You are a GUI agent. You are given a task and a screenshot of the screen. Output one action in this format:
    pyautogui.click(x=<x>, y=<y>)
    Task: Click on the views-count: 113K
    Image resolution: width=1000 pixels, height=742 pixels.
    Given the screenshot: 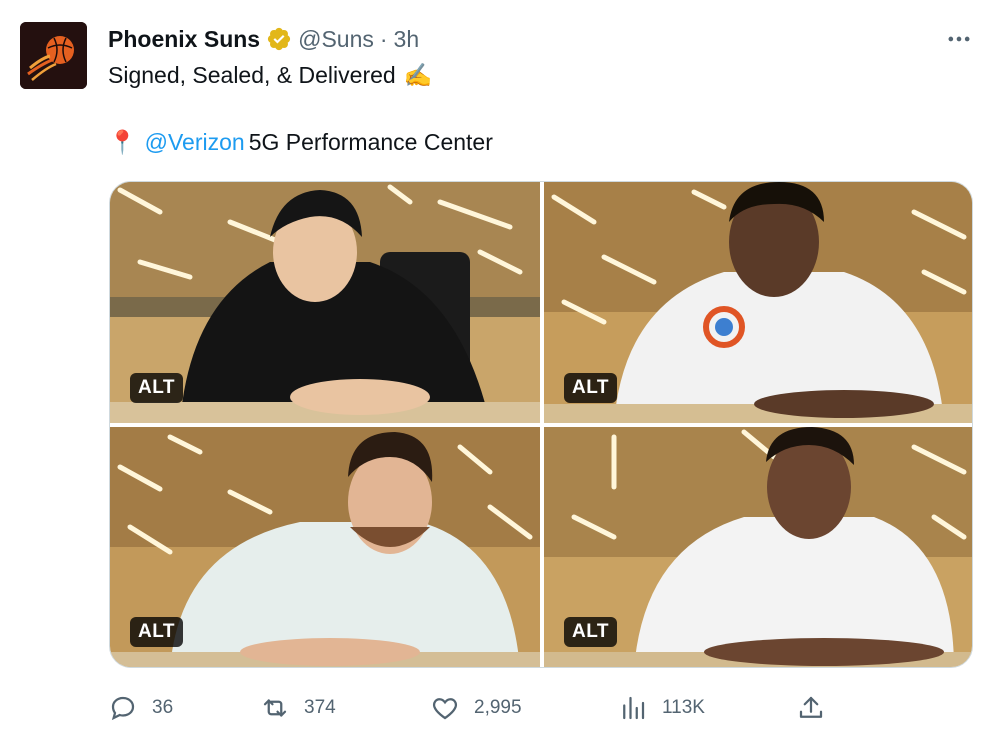 What is the action you would take?
    pyautogui.click(x=683, y=707)
    